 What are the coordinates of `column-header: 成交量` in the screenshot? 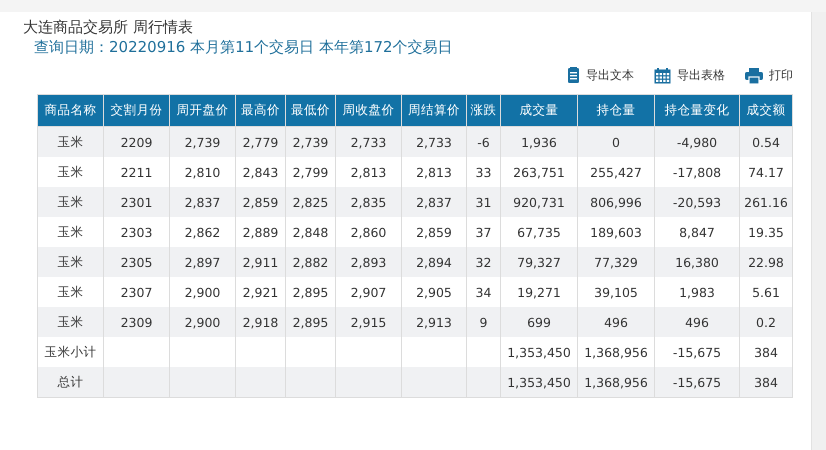 It's located at (539, 110).